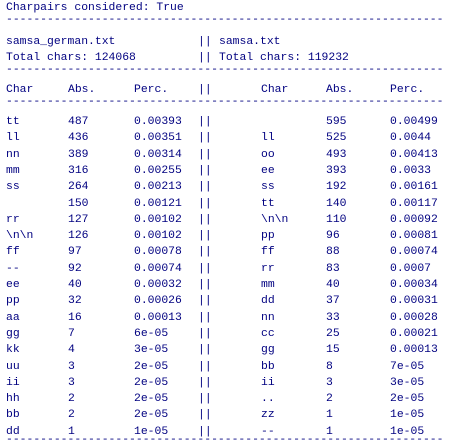 The width and height of the screenshot is (449, 448). Describe the element at coordinates (158, 285) in the screenshot. I see `left-perc-cell: 0.00032` at that location.